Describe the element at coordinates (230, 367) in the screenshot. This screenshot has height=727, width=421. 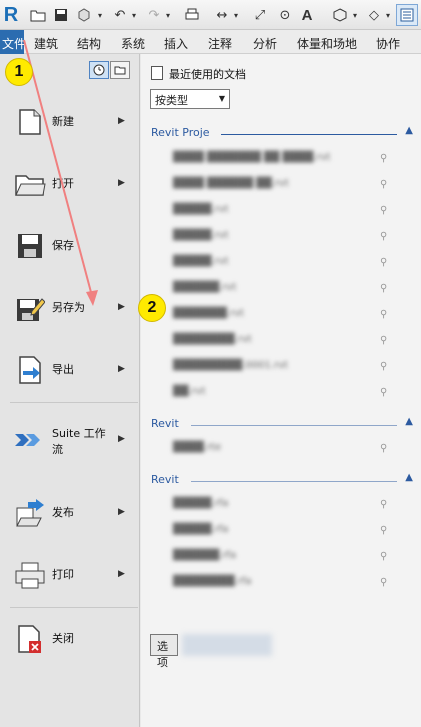
I see `recent-doc: █████████.0001.rvt` at that location.